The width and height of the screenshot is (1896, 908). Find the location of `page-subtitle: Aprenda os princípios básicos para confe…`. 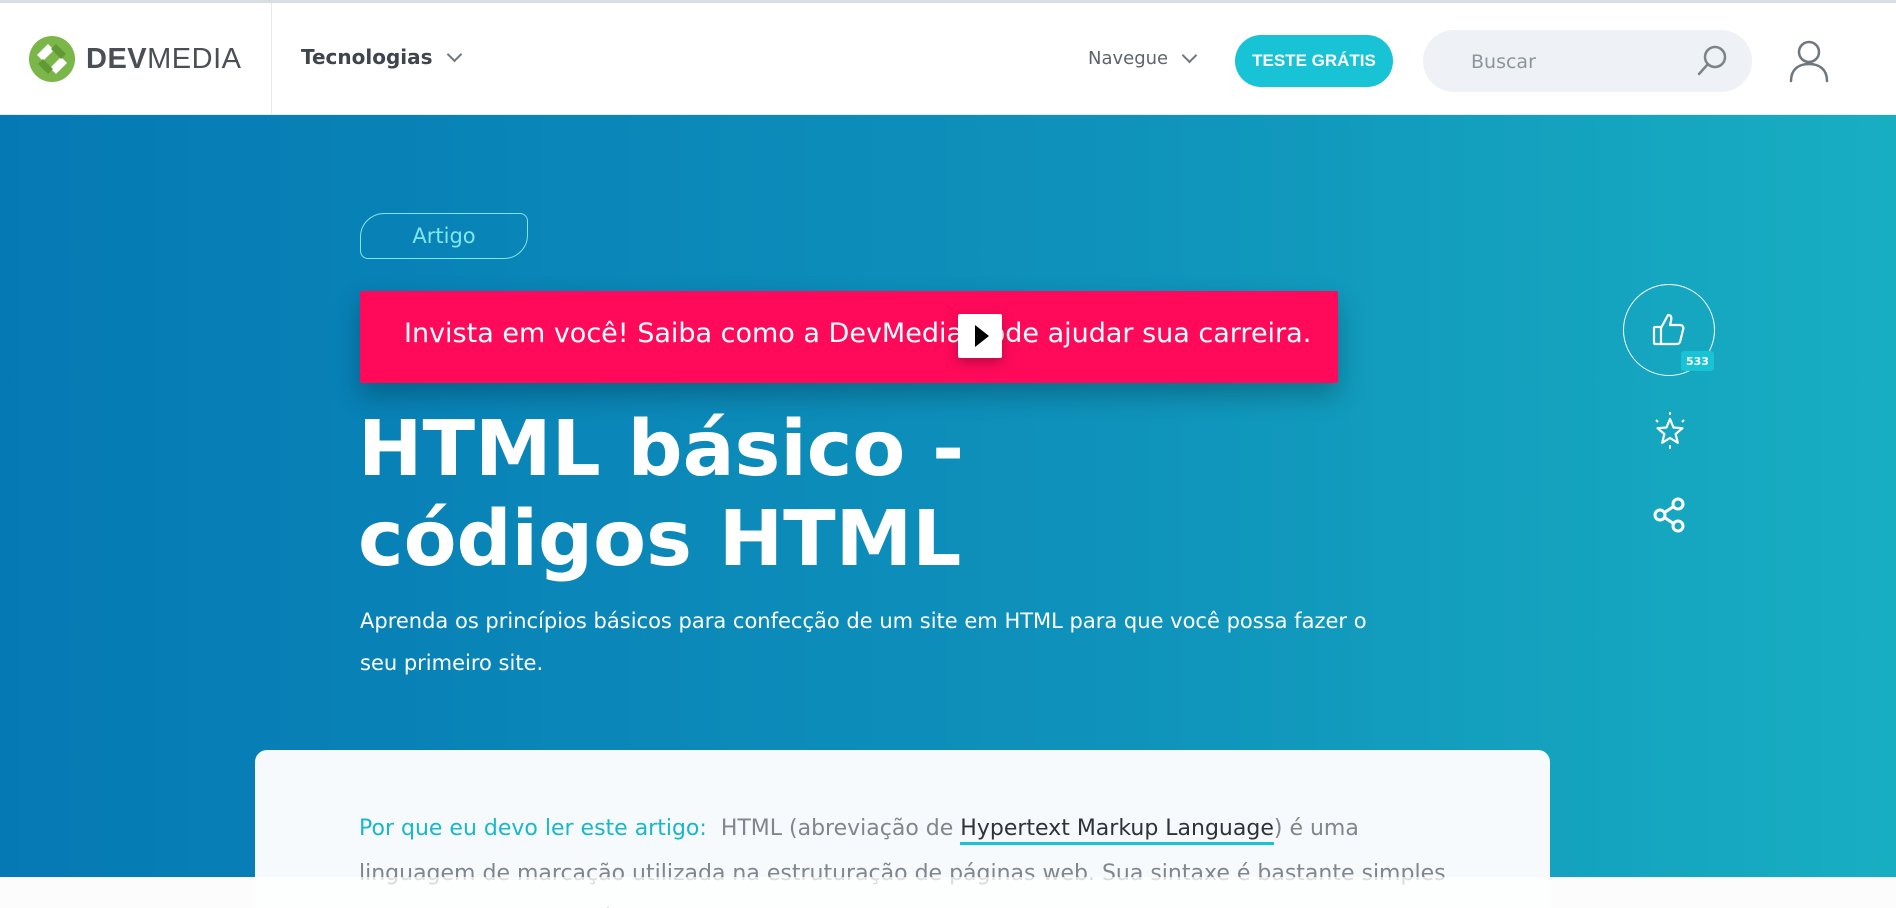

page-subtitle: Aprenda os princípios básicos para confe… is located at coordinates (863, 642).